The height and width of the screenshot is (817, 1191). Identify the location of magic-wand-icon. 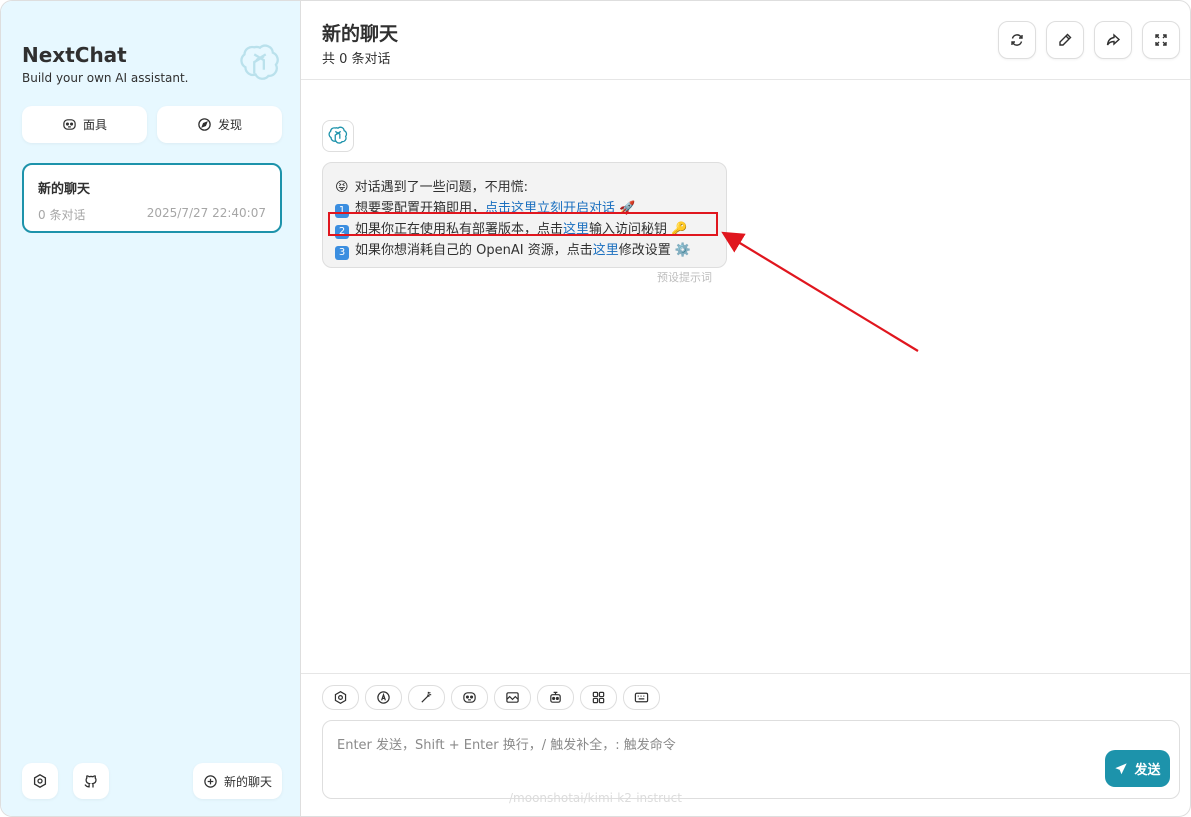
(426, 697).